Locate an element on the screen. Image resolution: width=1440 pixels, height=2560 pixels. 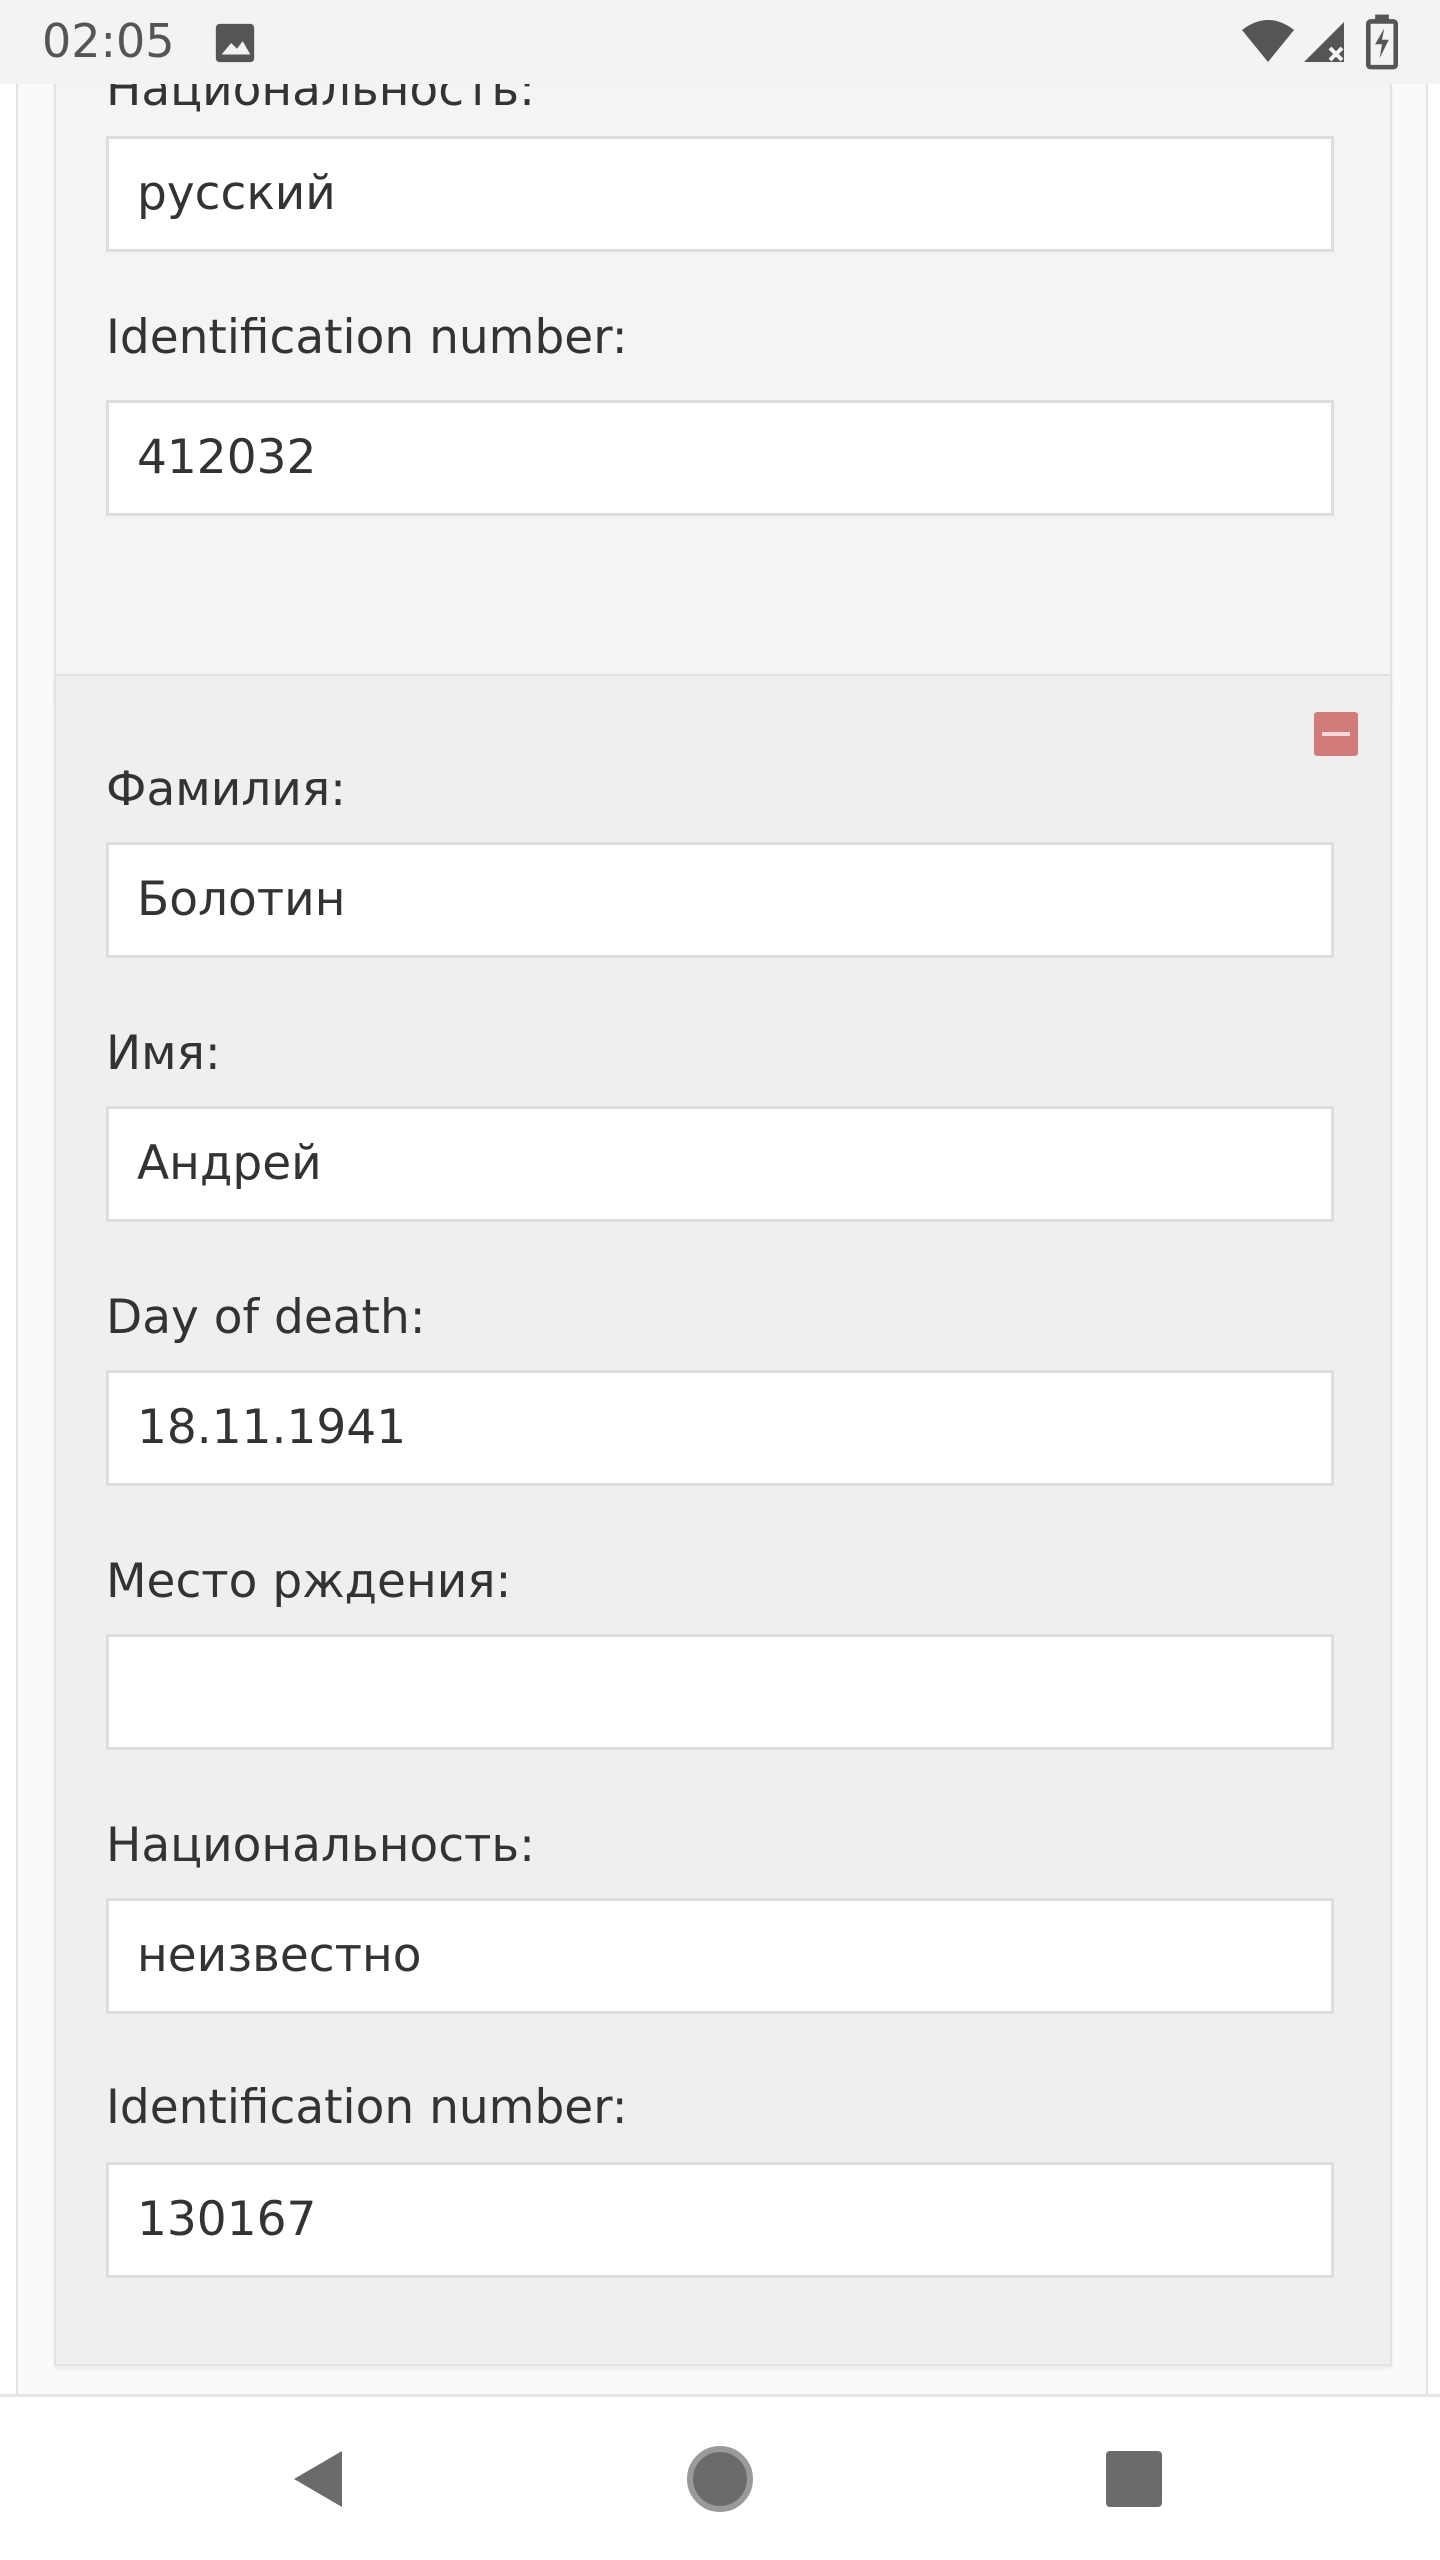
wifi-icon is located at coordinates (1268, 41).